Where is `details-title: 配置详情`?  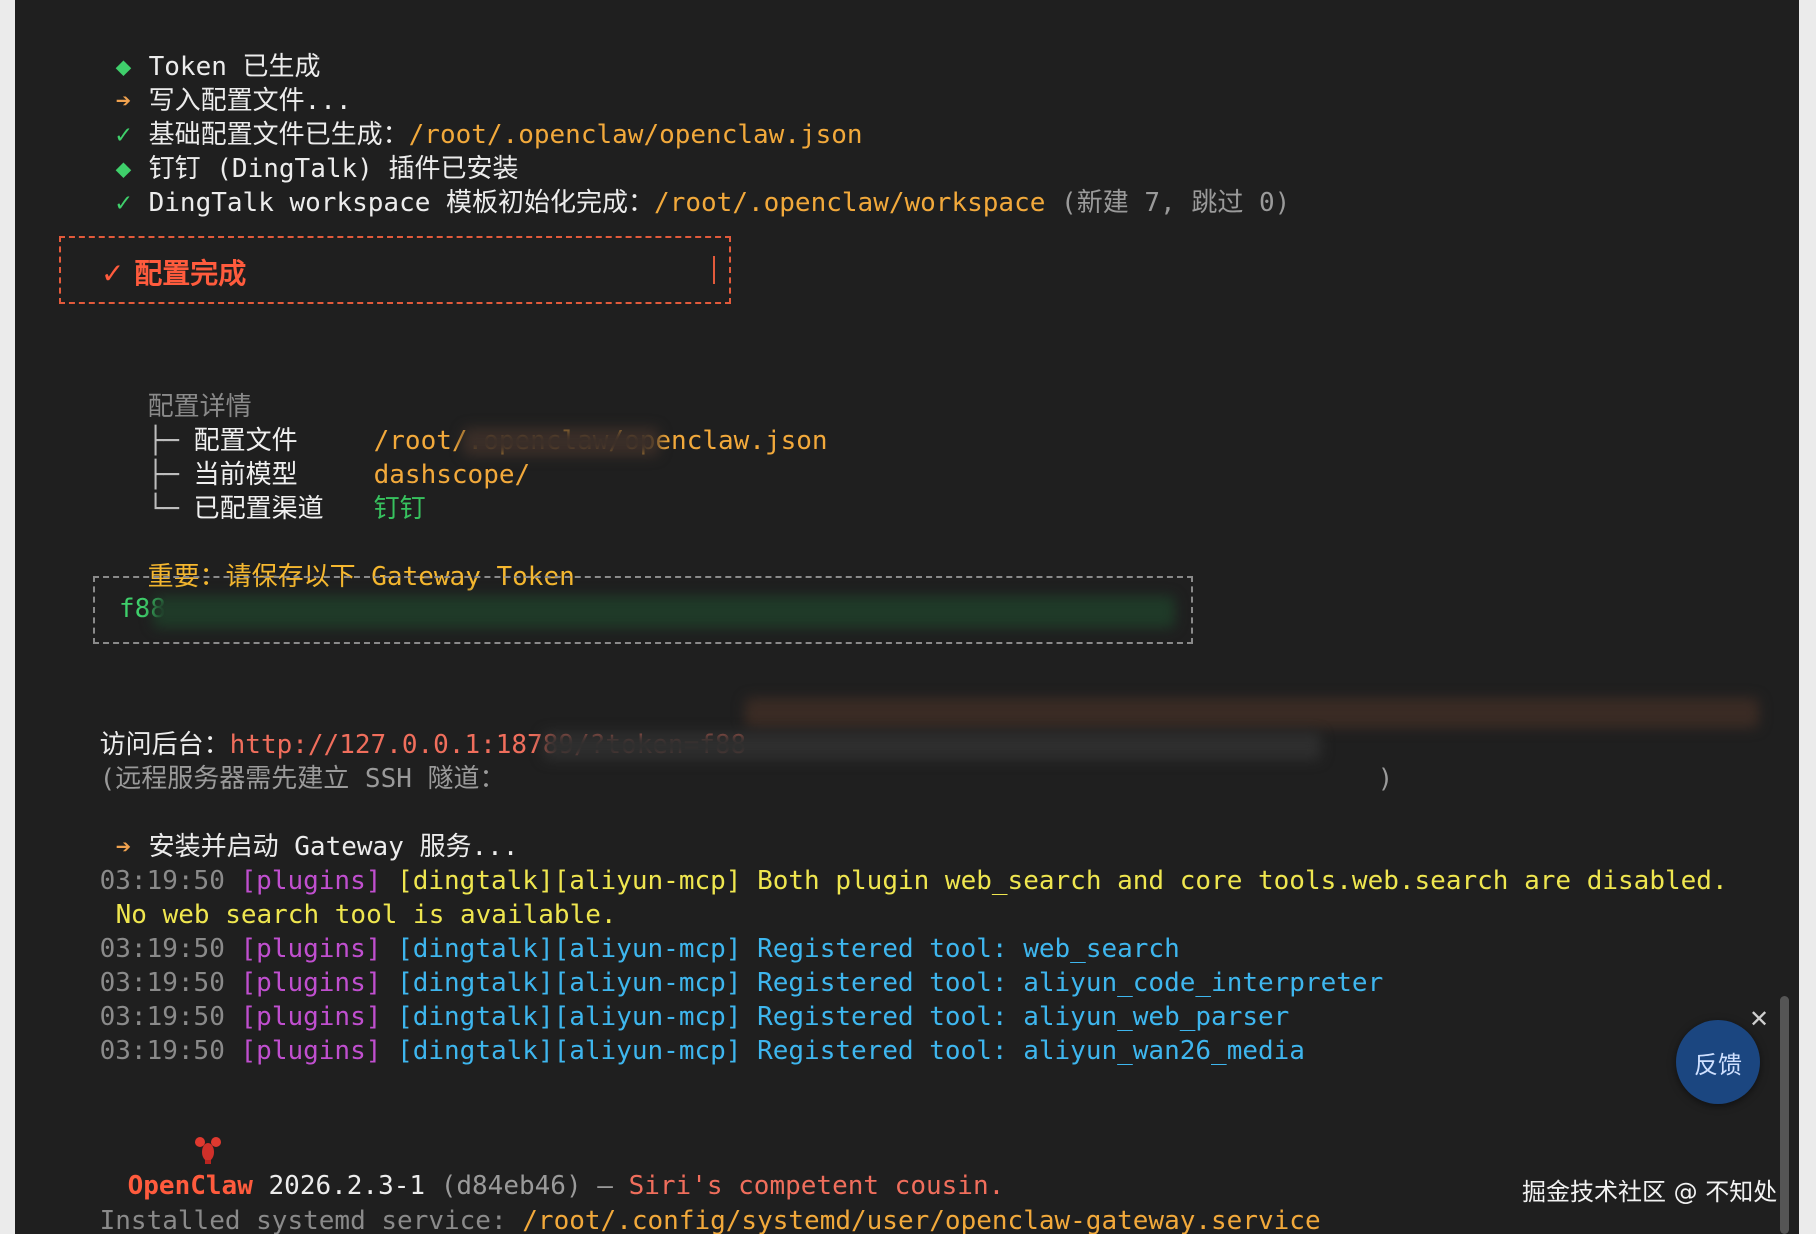
details-title: 配置详情 is located at coordinates (199, 407).